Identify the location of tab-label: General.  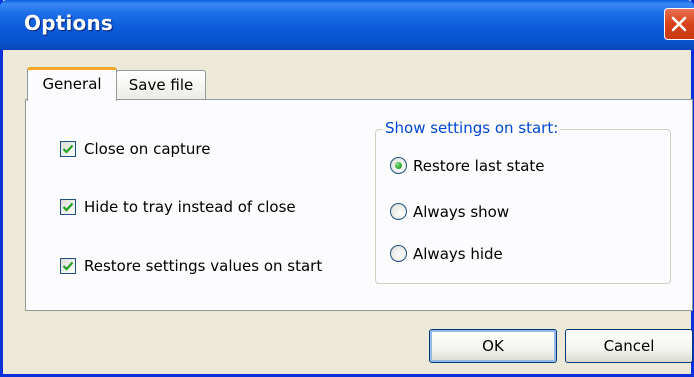
(72, 84).